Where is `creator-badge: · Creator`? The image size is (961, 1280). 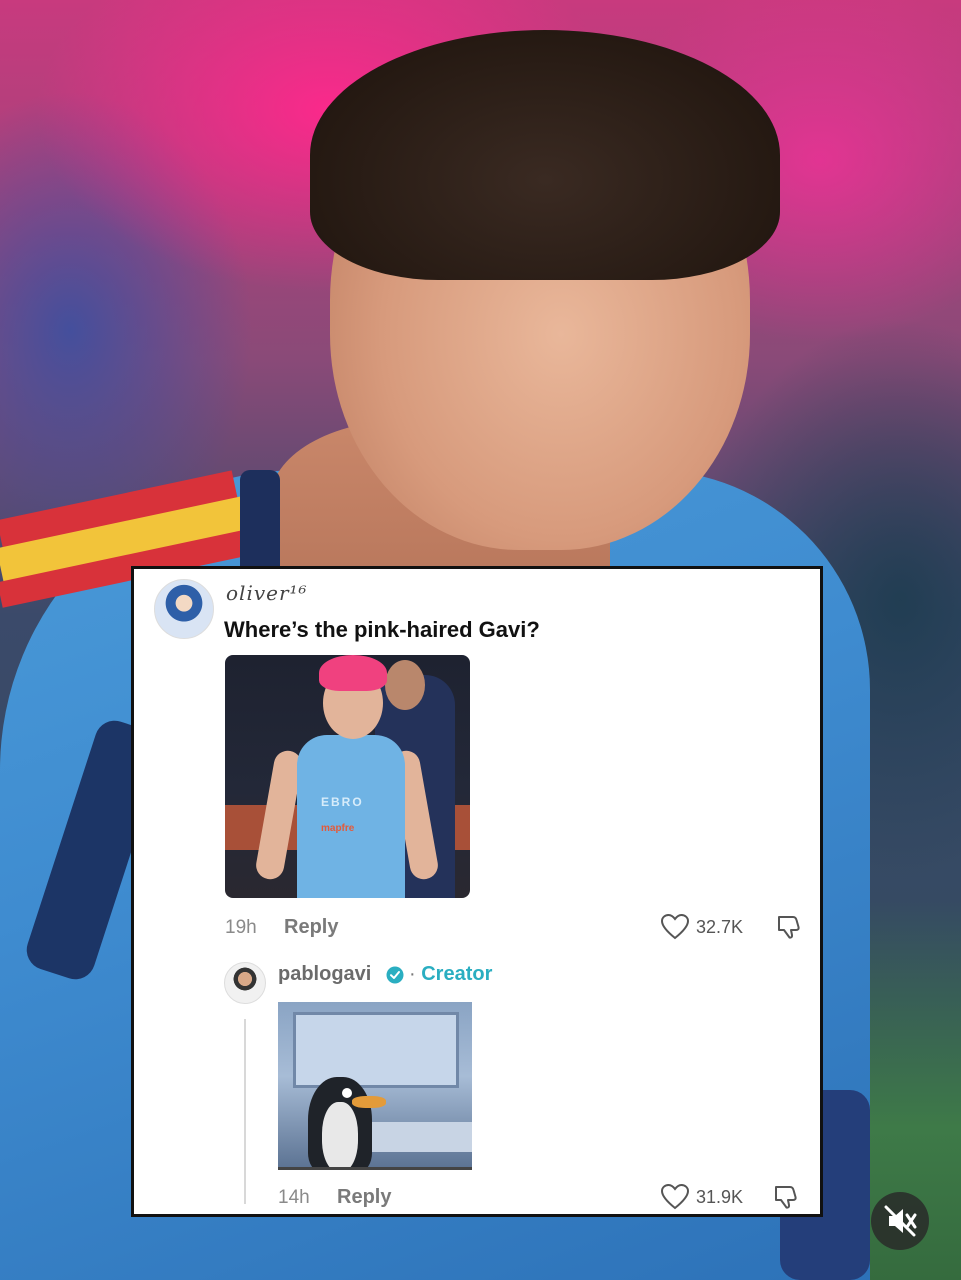 creator-badge: · Creator is located at coordinates (450, 974).